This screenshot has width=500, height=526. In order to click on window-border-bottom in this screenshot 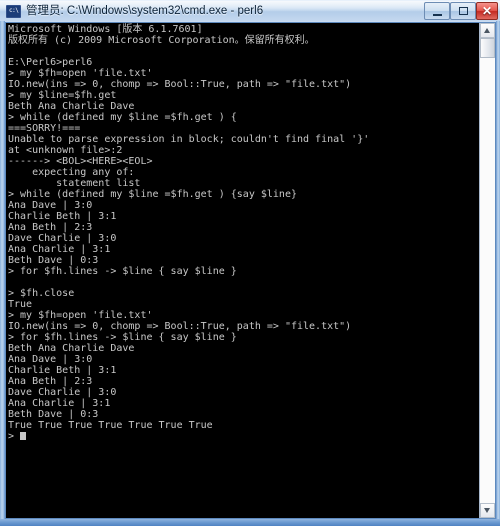, I will do `click(250, 522)`.